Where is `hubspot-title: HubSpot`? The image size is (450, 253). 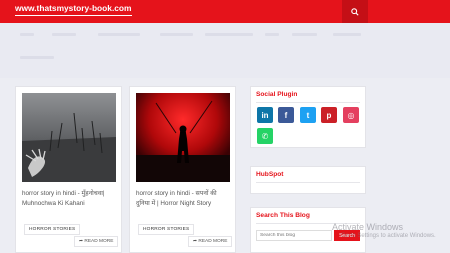
hubspot-title: HubSpot is located at coordinates (270, 174).